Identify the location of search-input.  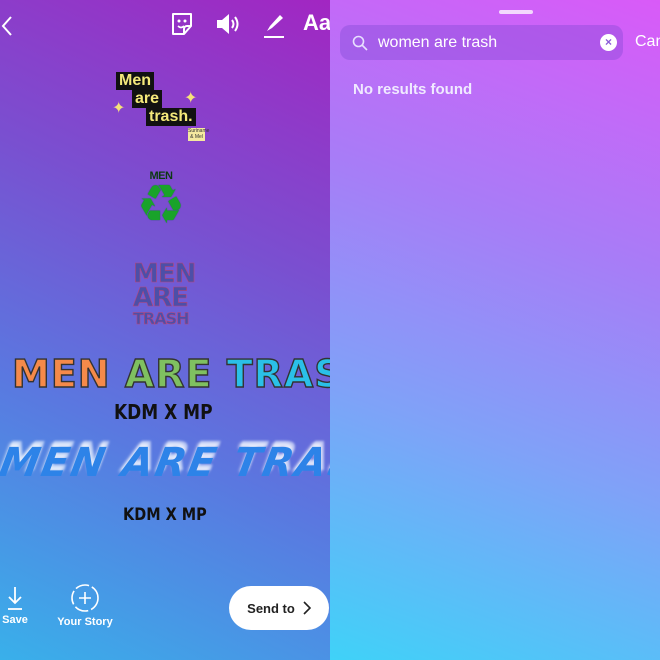
(483, 42).